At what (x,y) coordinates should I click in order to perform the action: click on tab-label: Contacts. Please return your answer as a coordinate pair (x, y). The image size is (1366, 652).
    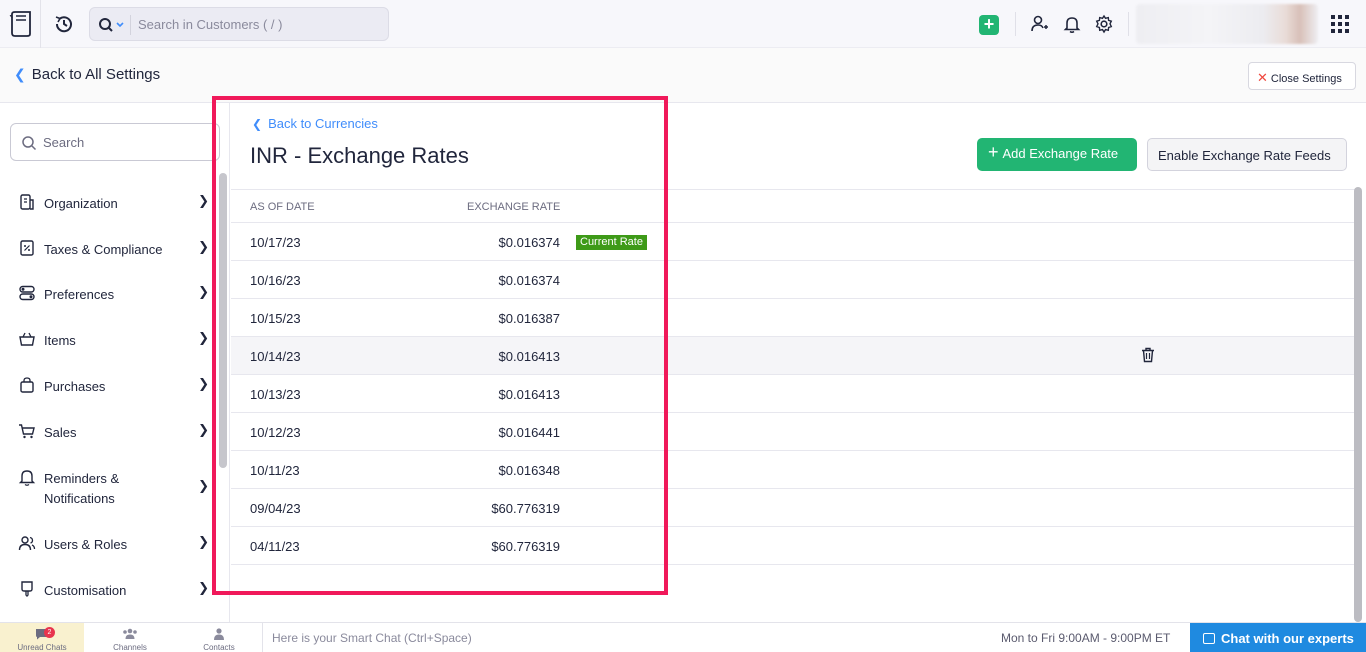
    Looking at the image, I should click on (219, 647).